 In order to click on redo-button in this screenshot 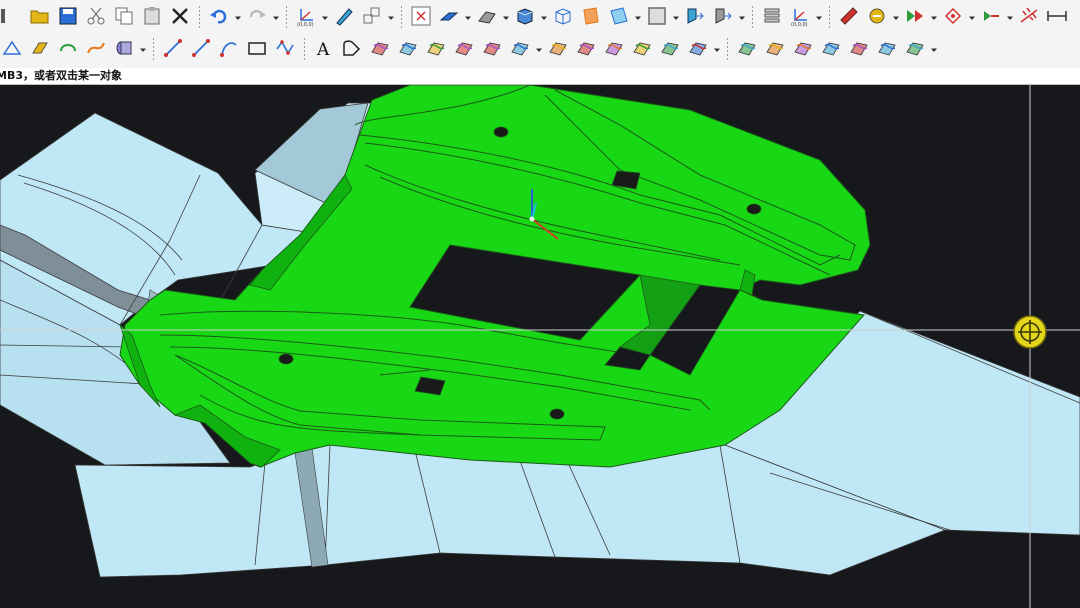, I will do `click(257, 18)`.